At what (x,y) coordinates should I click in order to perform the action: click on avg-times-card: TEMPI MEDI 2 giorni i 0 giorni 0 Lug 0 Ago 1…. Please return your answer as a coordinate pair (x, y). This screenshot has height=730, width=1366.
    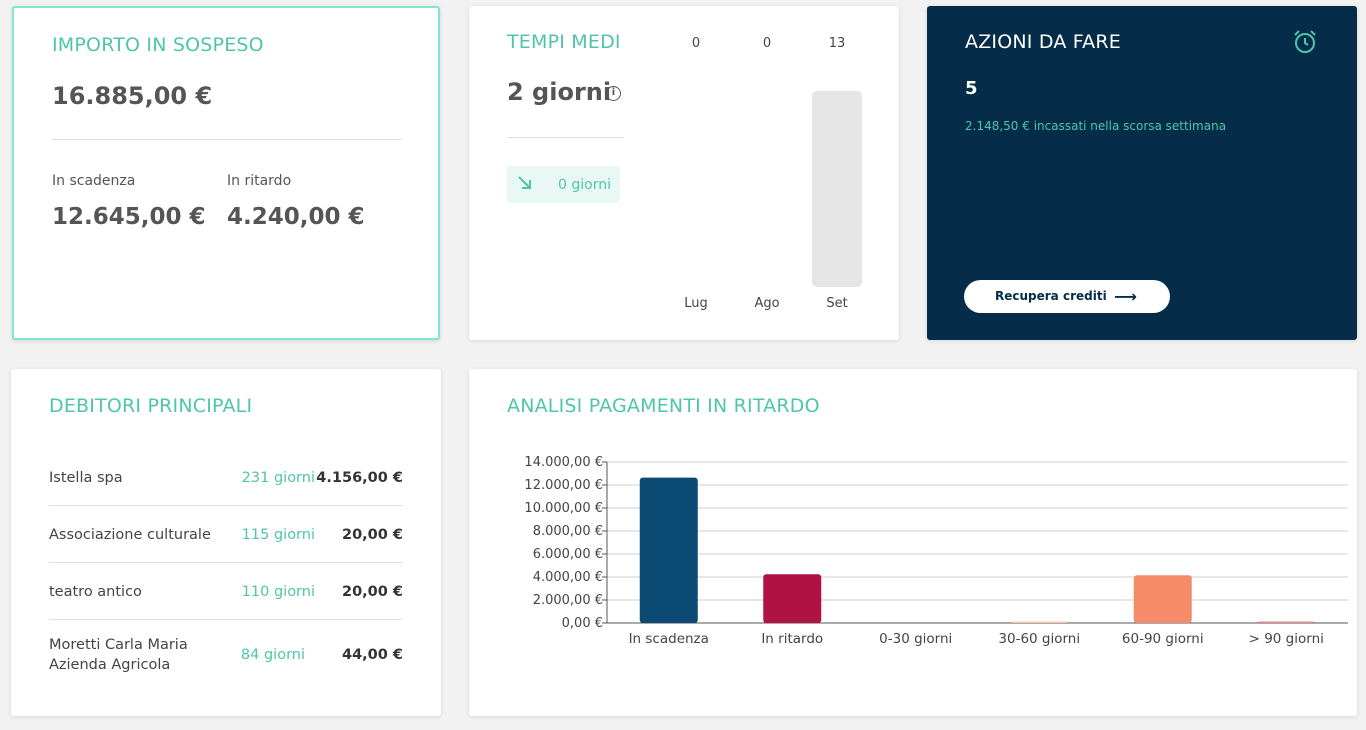
    Looking at the image, I should click on (684, 173).